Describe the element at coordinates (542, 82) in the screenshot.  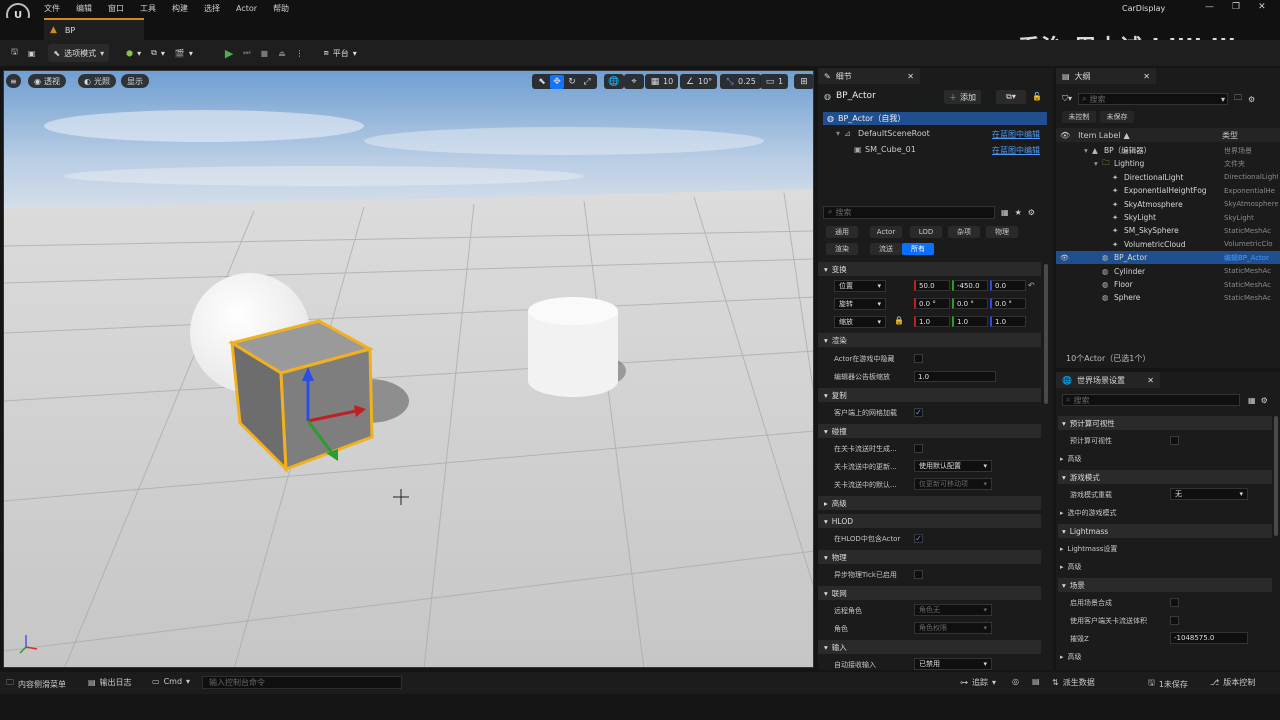
I see `select-tool-icon: ⬉` at that location.